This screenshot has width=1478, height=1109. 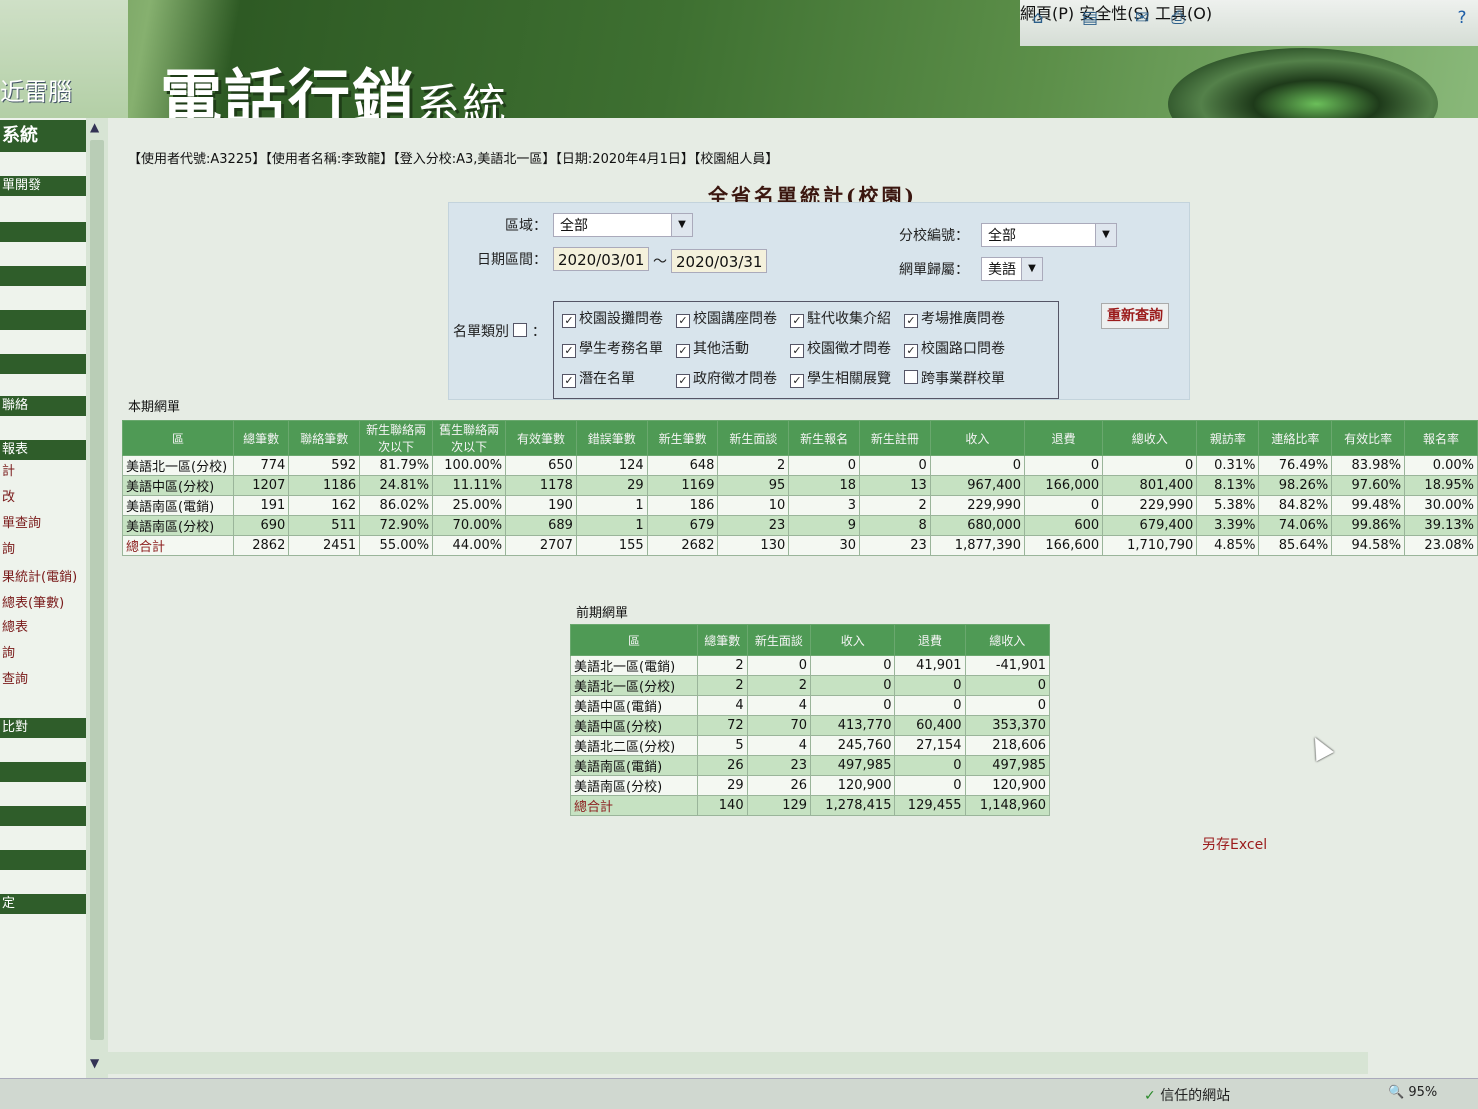 I want to click on category-select-all-checkbox, so click(x=520, y=330).